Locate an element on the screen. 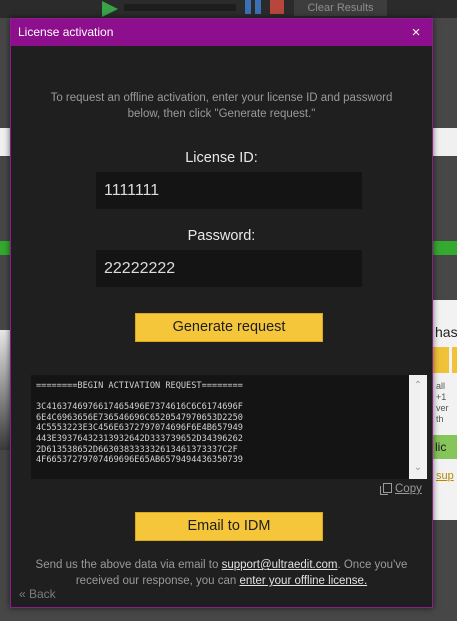  background-support-link: sup is located at coordinates (445, 476).